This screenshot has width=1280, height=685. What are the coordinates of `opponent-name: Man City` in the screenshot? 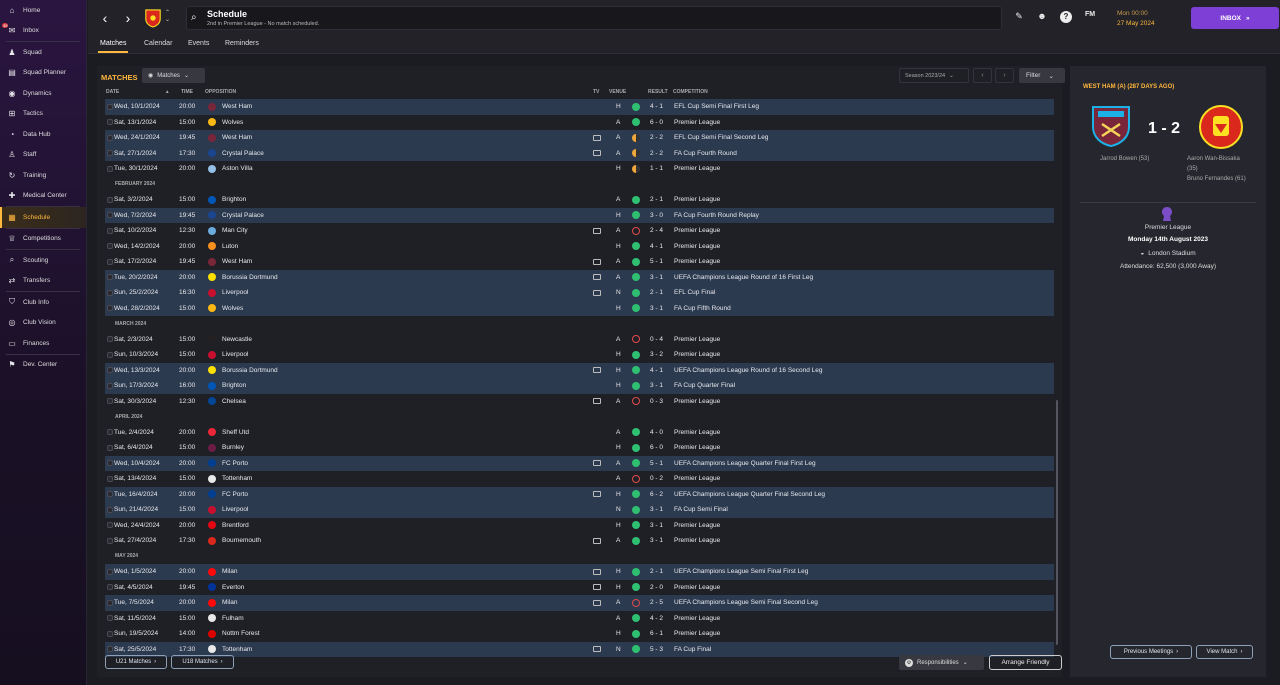 It's located at (235, 230).